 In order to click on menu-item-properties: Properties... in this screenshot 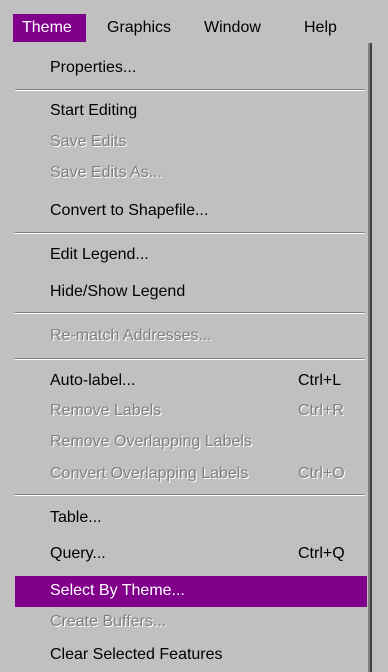, I will do `click(184, 68)`.